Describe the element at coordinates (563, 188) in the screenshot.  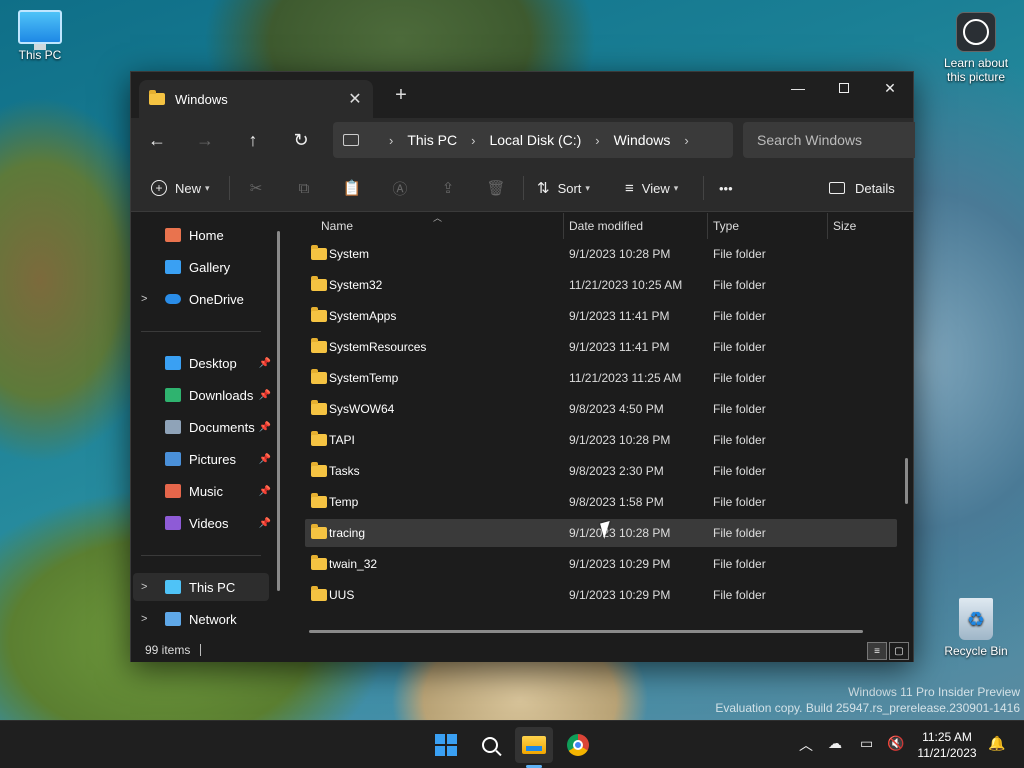
I see `sort-button: ⇅ Sort ▾` at that location.